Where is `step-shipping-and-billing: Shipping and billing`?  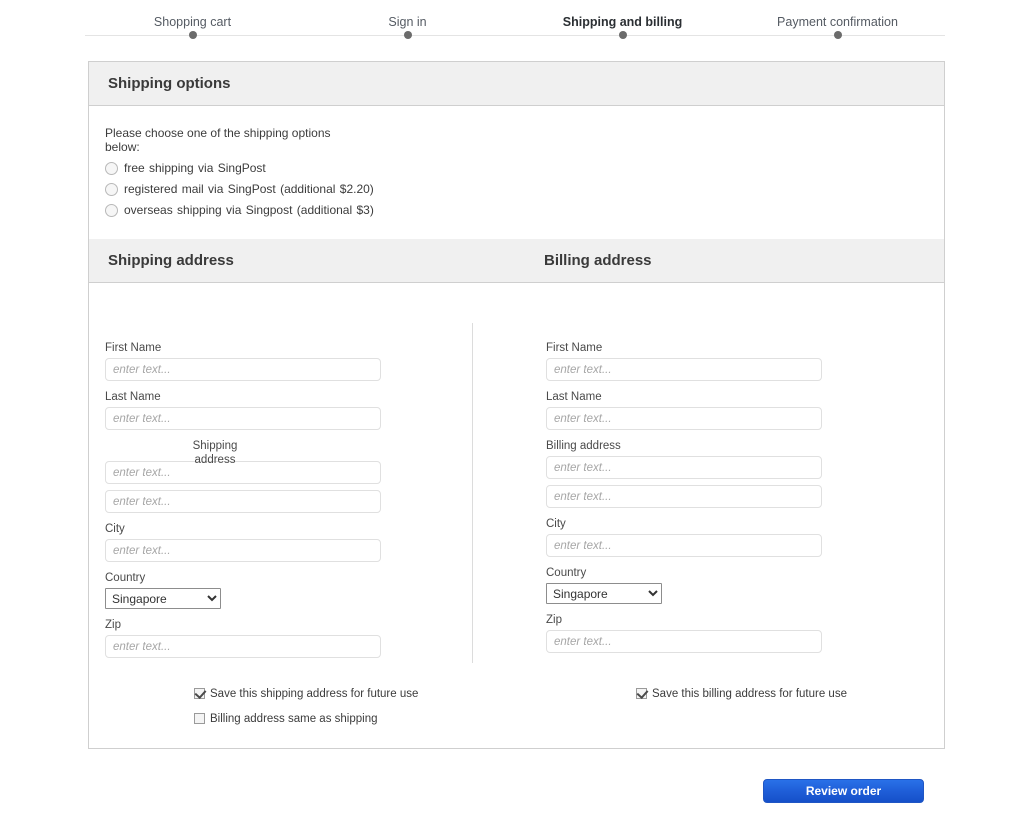
step-shipping-and-billing: Shipping and billing is located at coordinates (622, 22).